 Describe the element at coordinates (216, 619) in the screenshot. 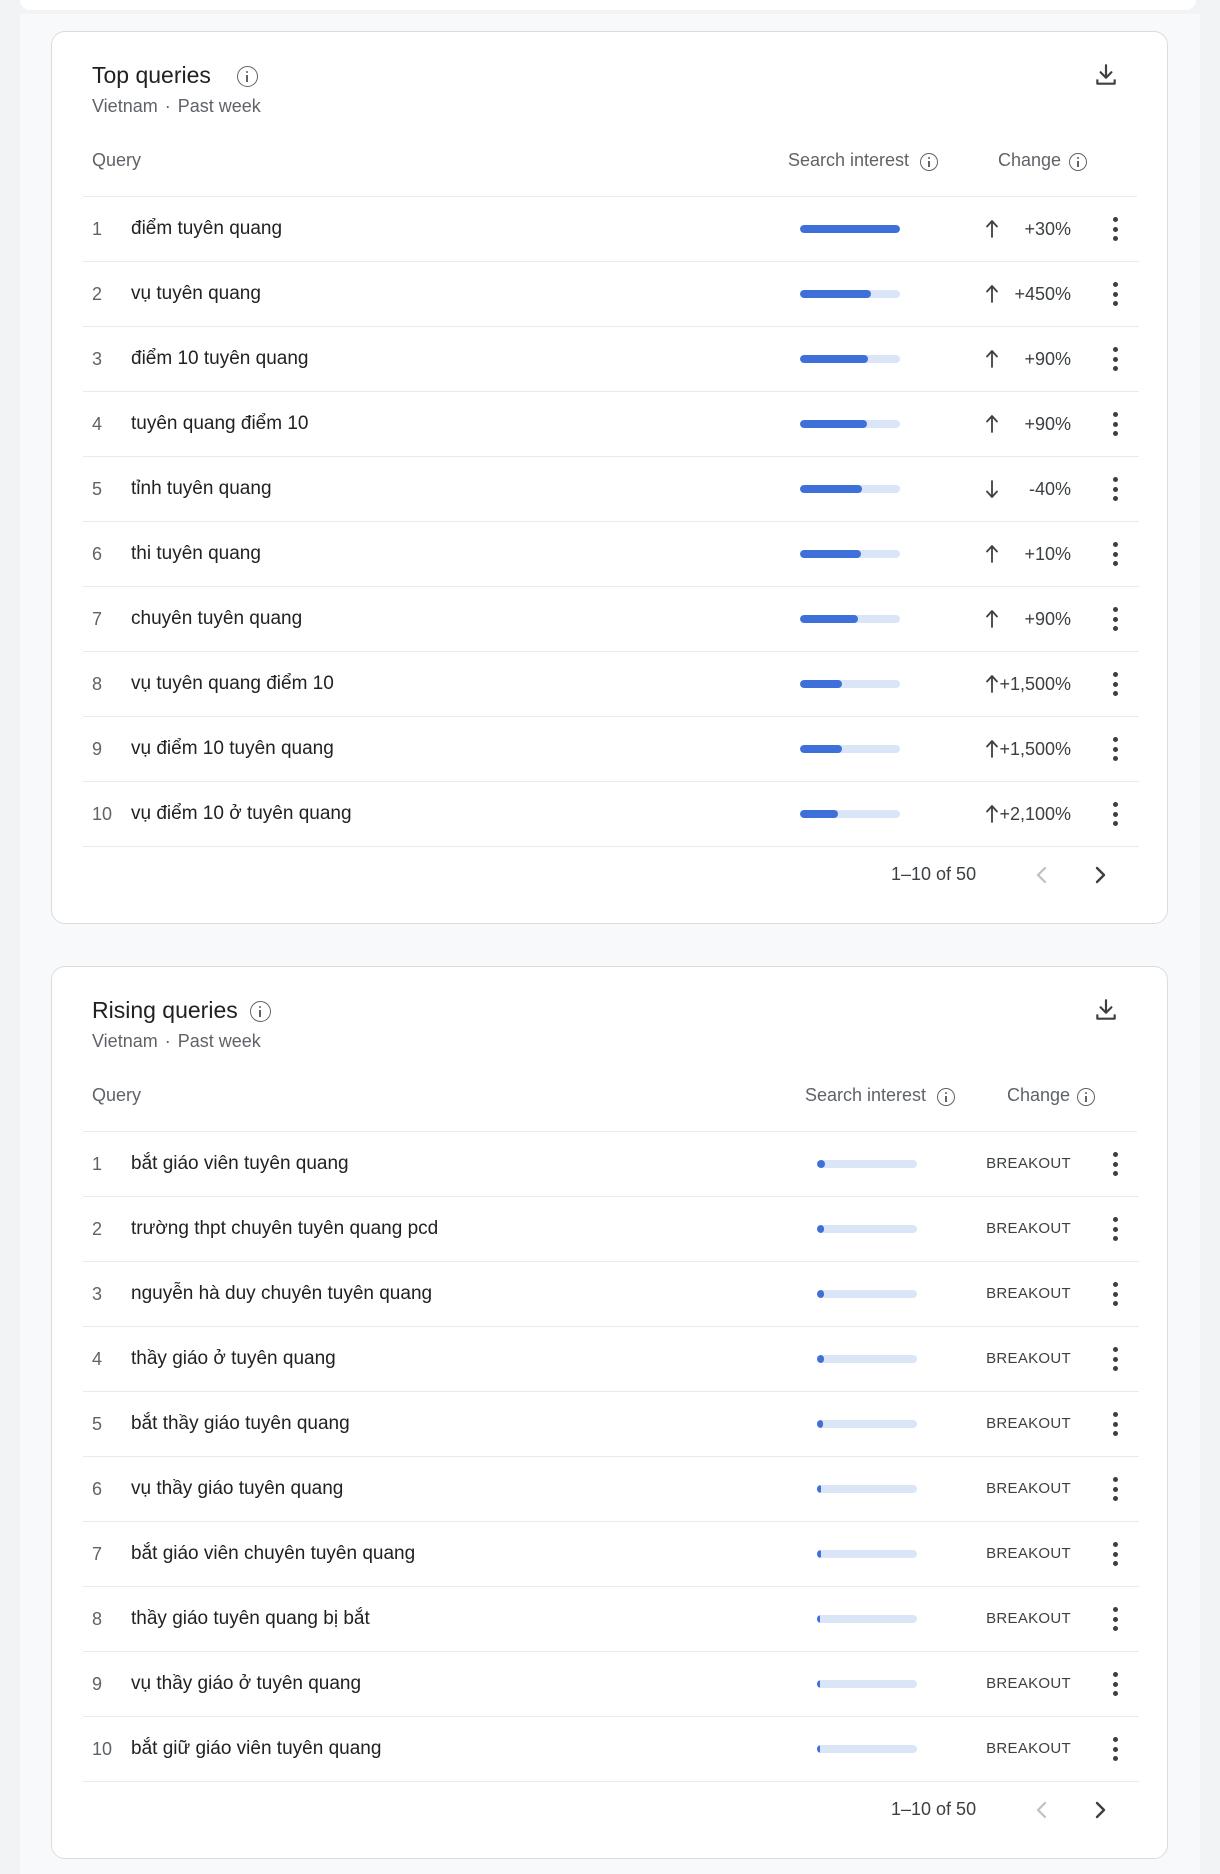

I see `query-text: chuyên tuyên quang` at that location.